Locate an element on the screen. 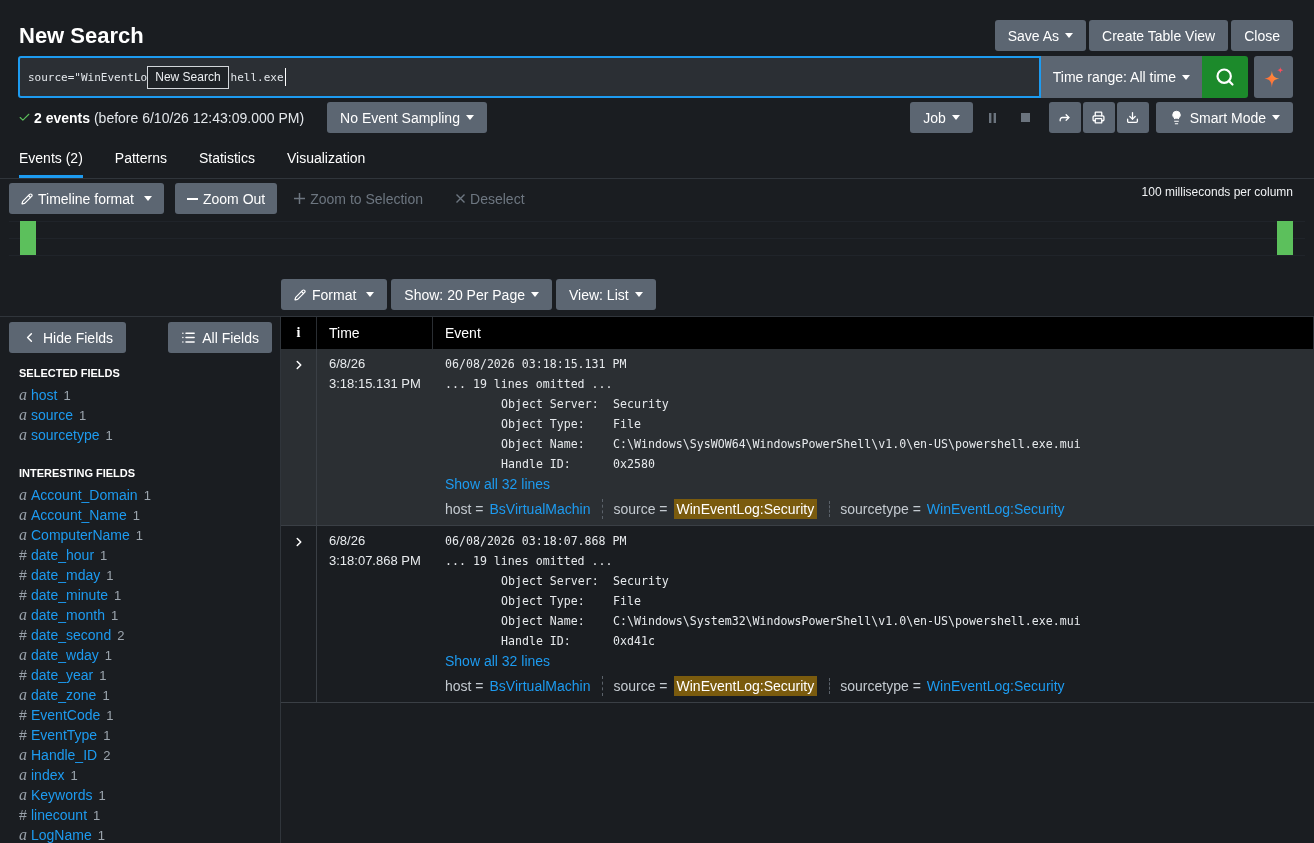  download-icon is located at coordinates (1133, 117).